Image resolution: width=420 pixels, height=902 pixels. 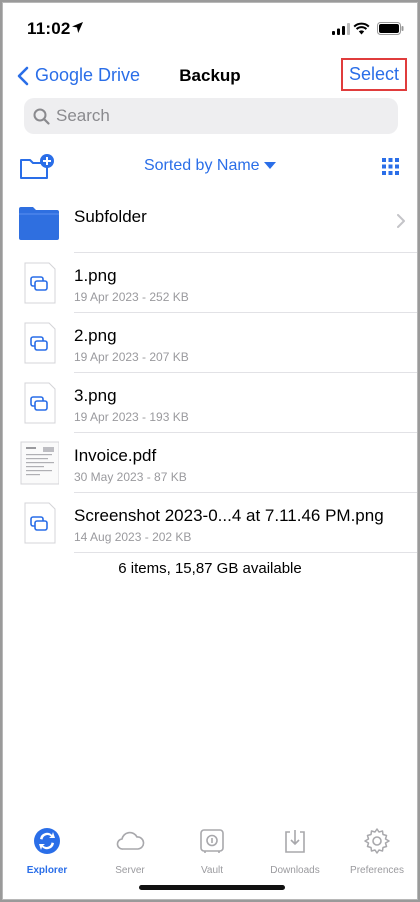 I want to click on item-meta: 19 Apr 2023 - 193 KB, so click(x=131, y=417).